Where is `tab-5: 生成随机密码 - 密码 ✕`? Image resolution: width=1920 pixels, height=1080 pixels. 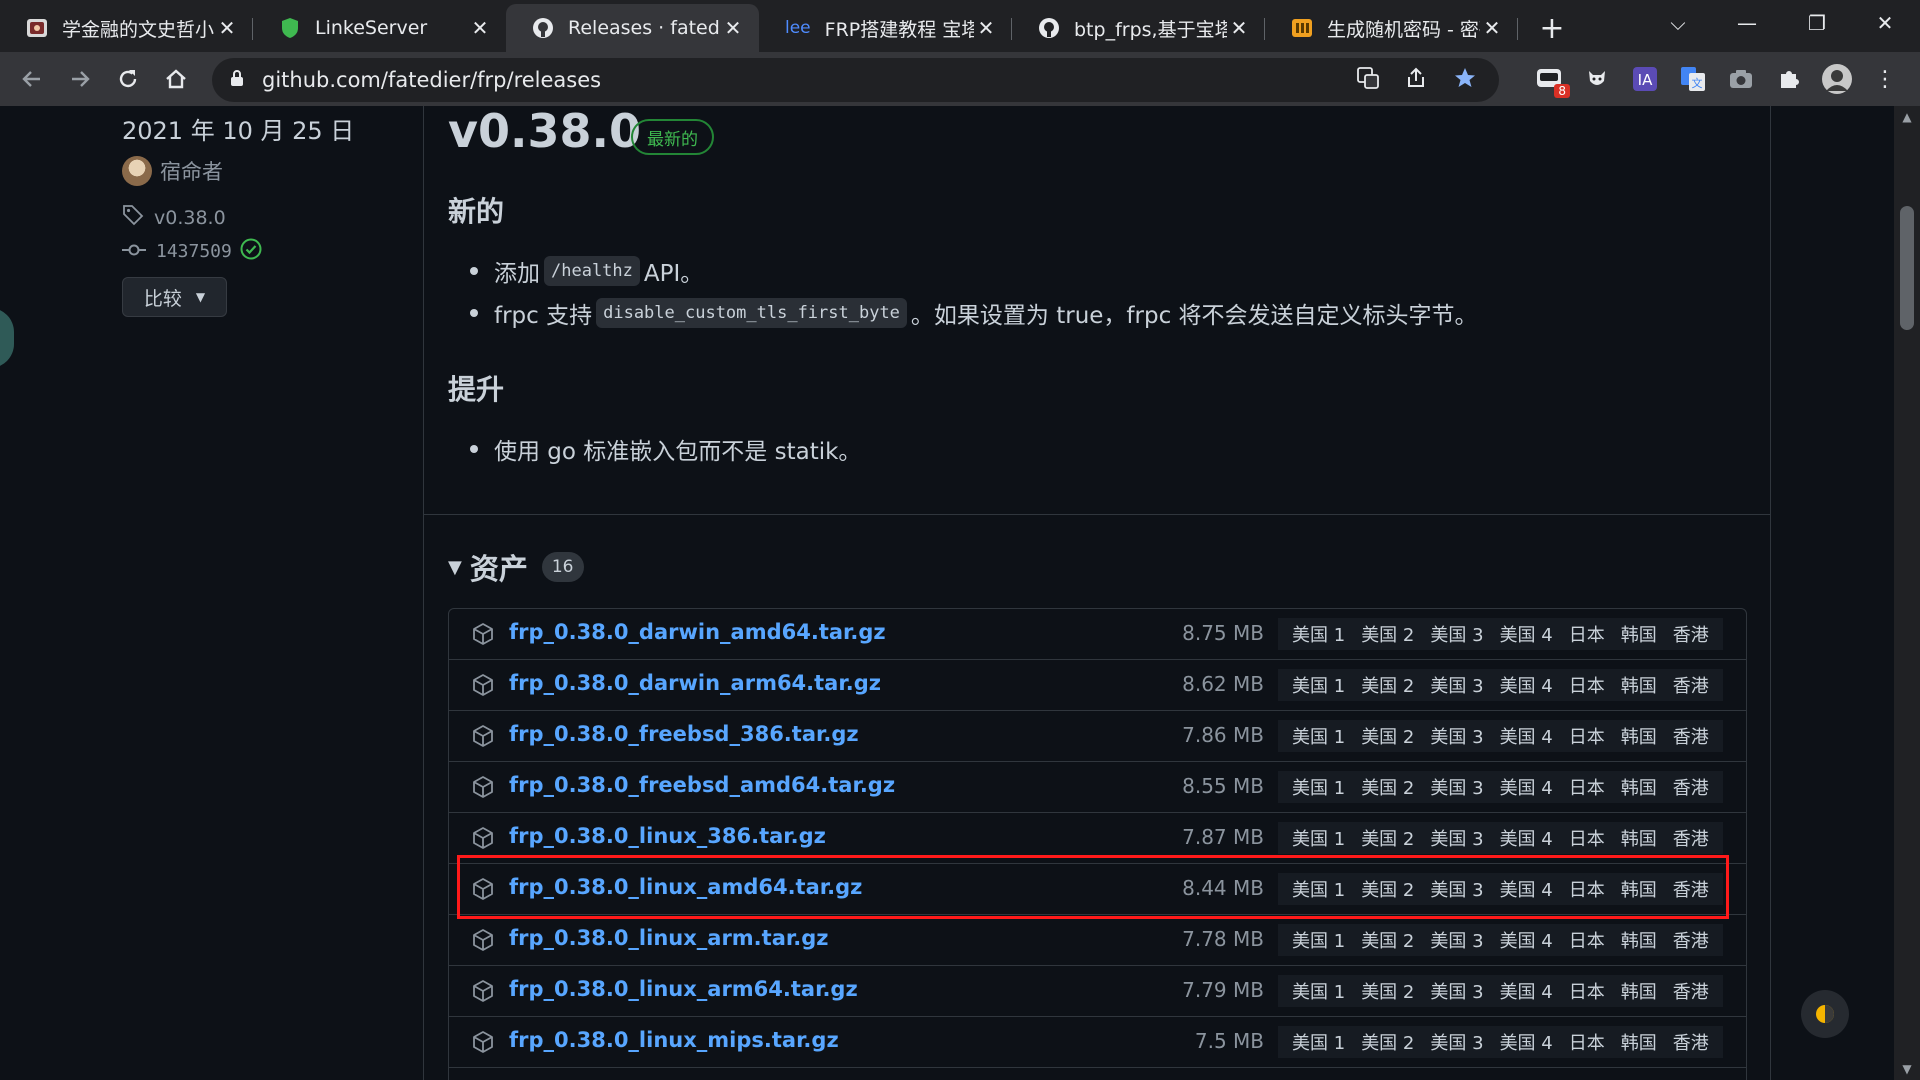
tab-5: 生成随机密码 - 密码 ✕ is located at coordinates (1391, 28).